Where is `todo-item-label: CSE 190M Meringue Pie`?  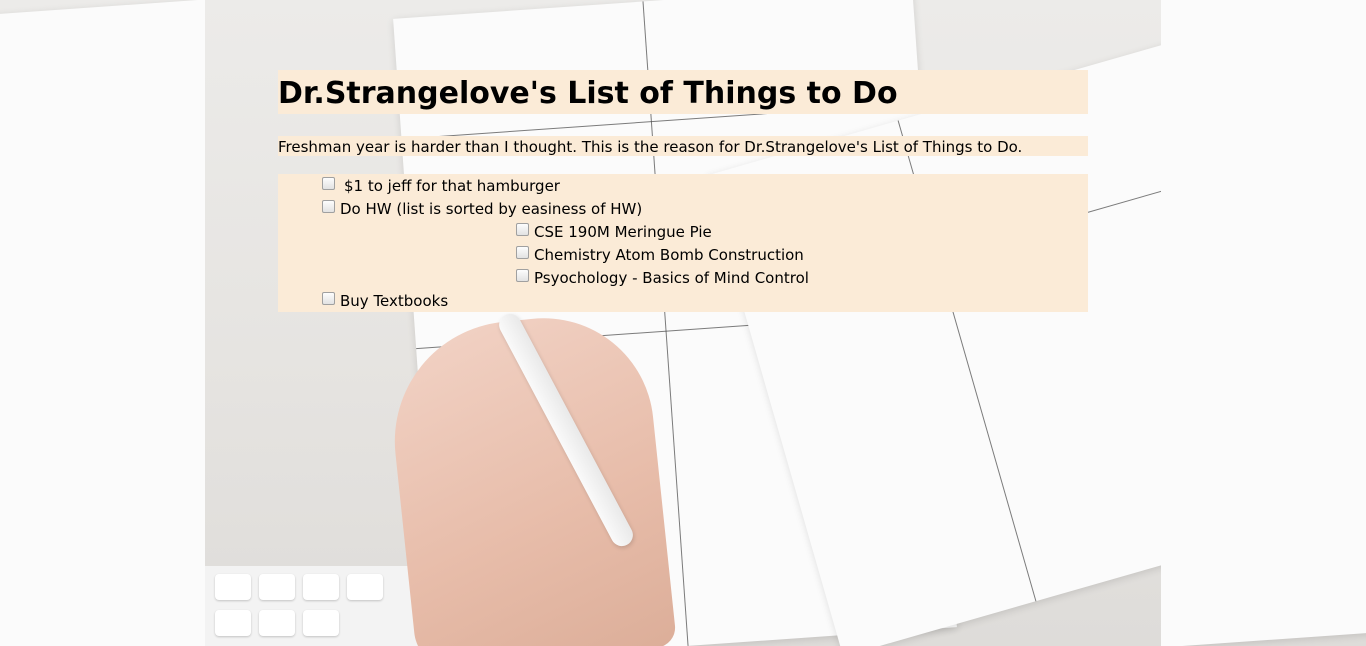
todo-item-label: CSE 190M Meringue Pie is located at coordinates (623, 231).